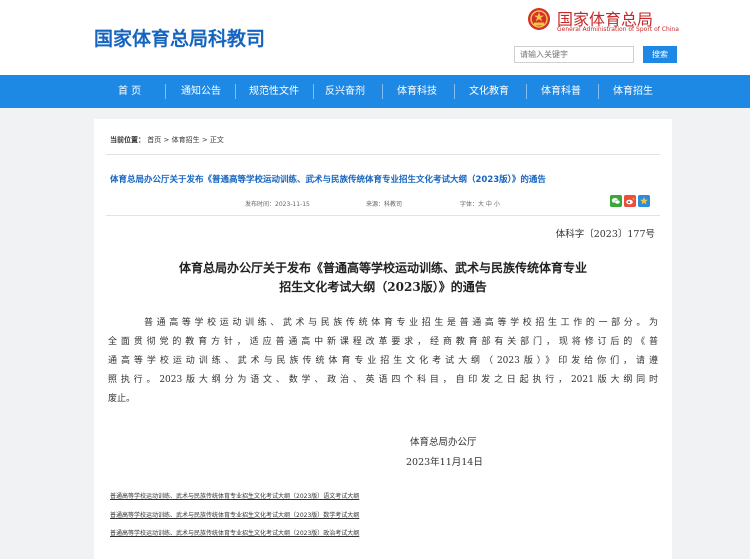  Describe the element at coordinates (443, 442) in the screenshot. I see `signature-org: 体育总局办公厅` at that location.